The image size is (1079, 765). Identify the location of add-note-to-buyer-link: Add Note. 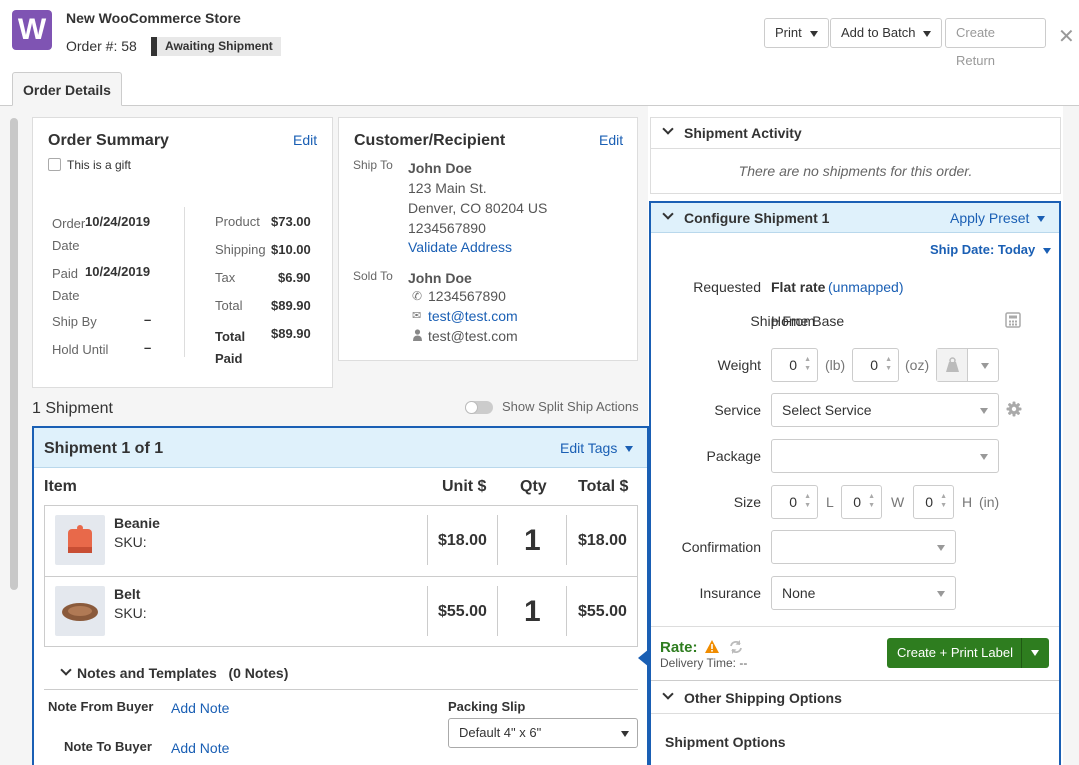
(200, 748).